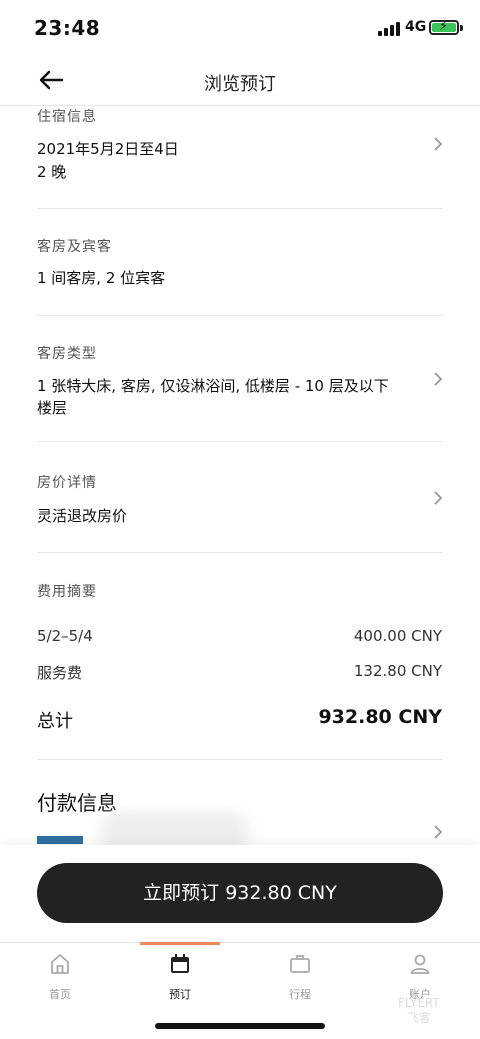 Image resolution: width=480 pixels, height=1039 pixels. Describe the element at coordinates (300, 994) in the screenshot. I see `tab-trips-label: 行程` at that location.